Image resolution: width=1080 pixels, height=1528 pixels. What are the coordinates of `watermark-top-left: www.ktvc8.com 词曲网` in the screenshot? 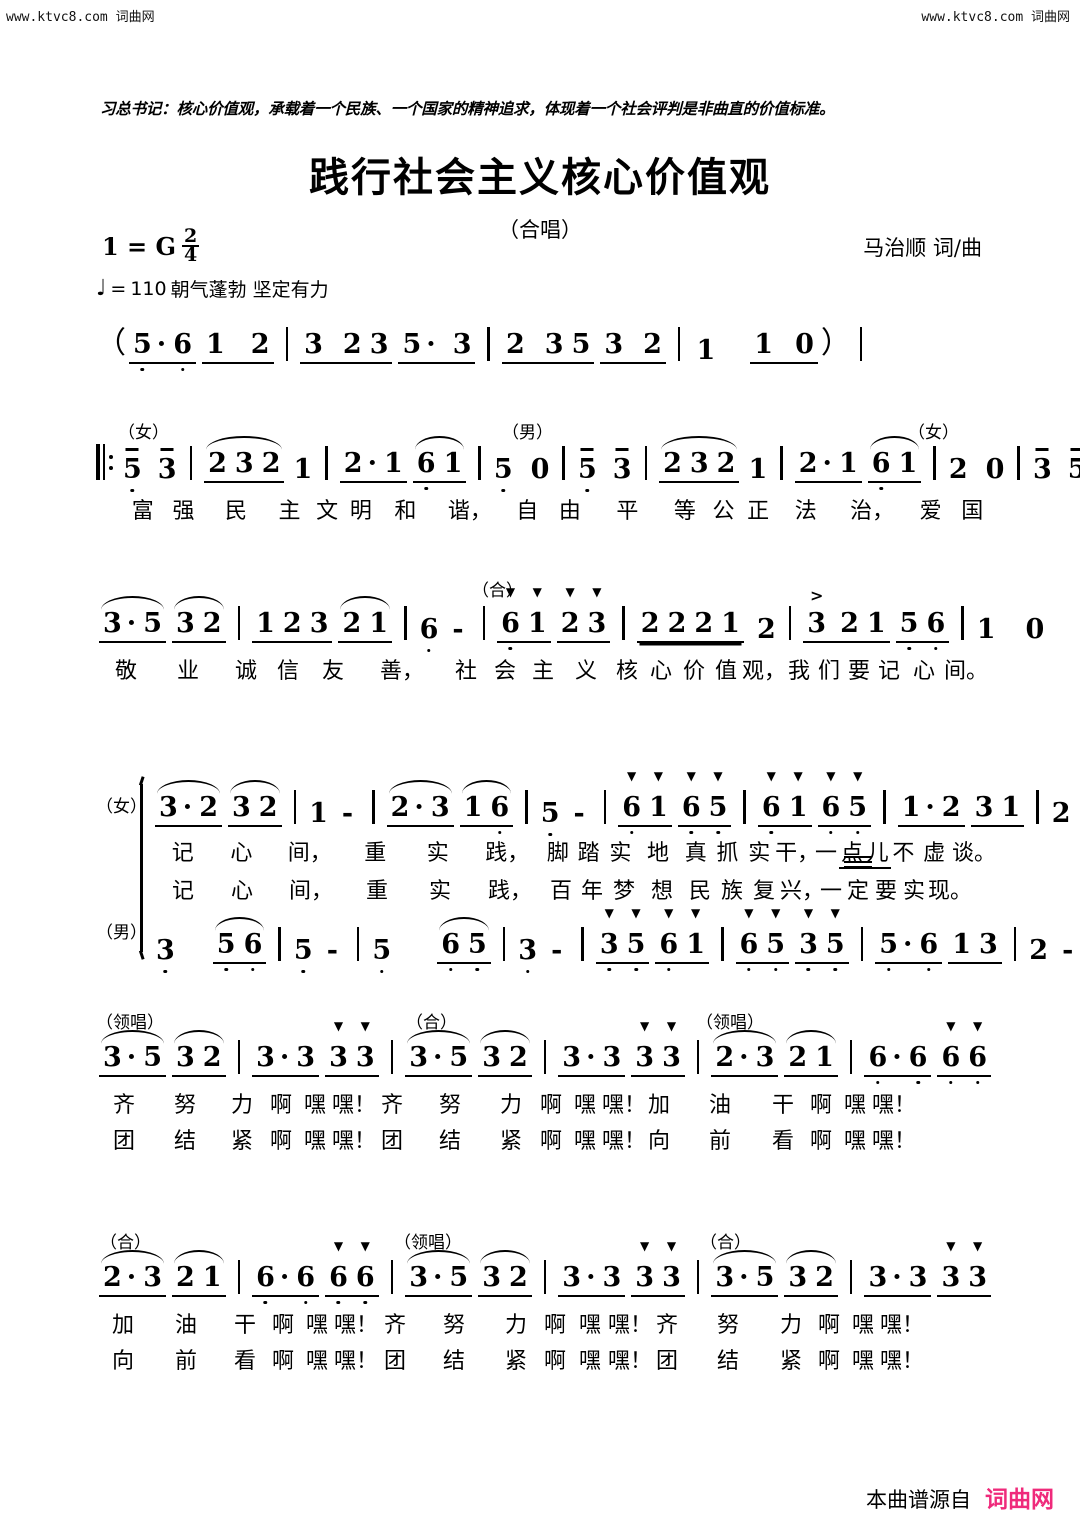 It's located at (80, 17).